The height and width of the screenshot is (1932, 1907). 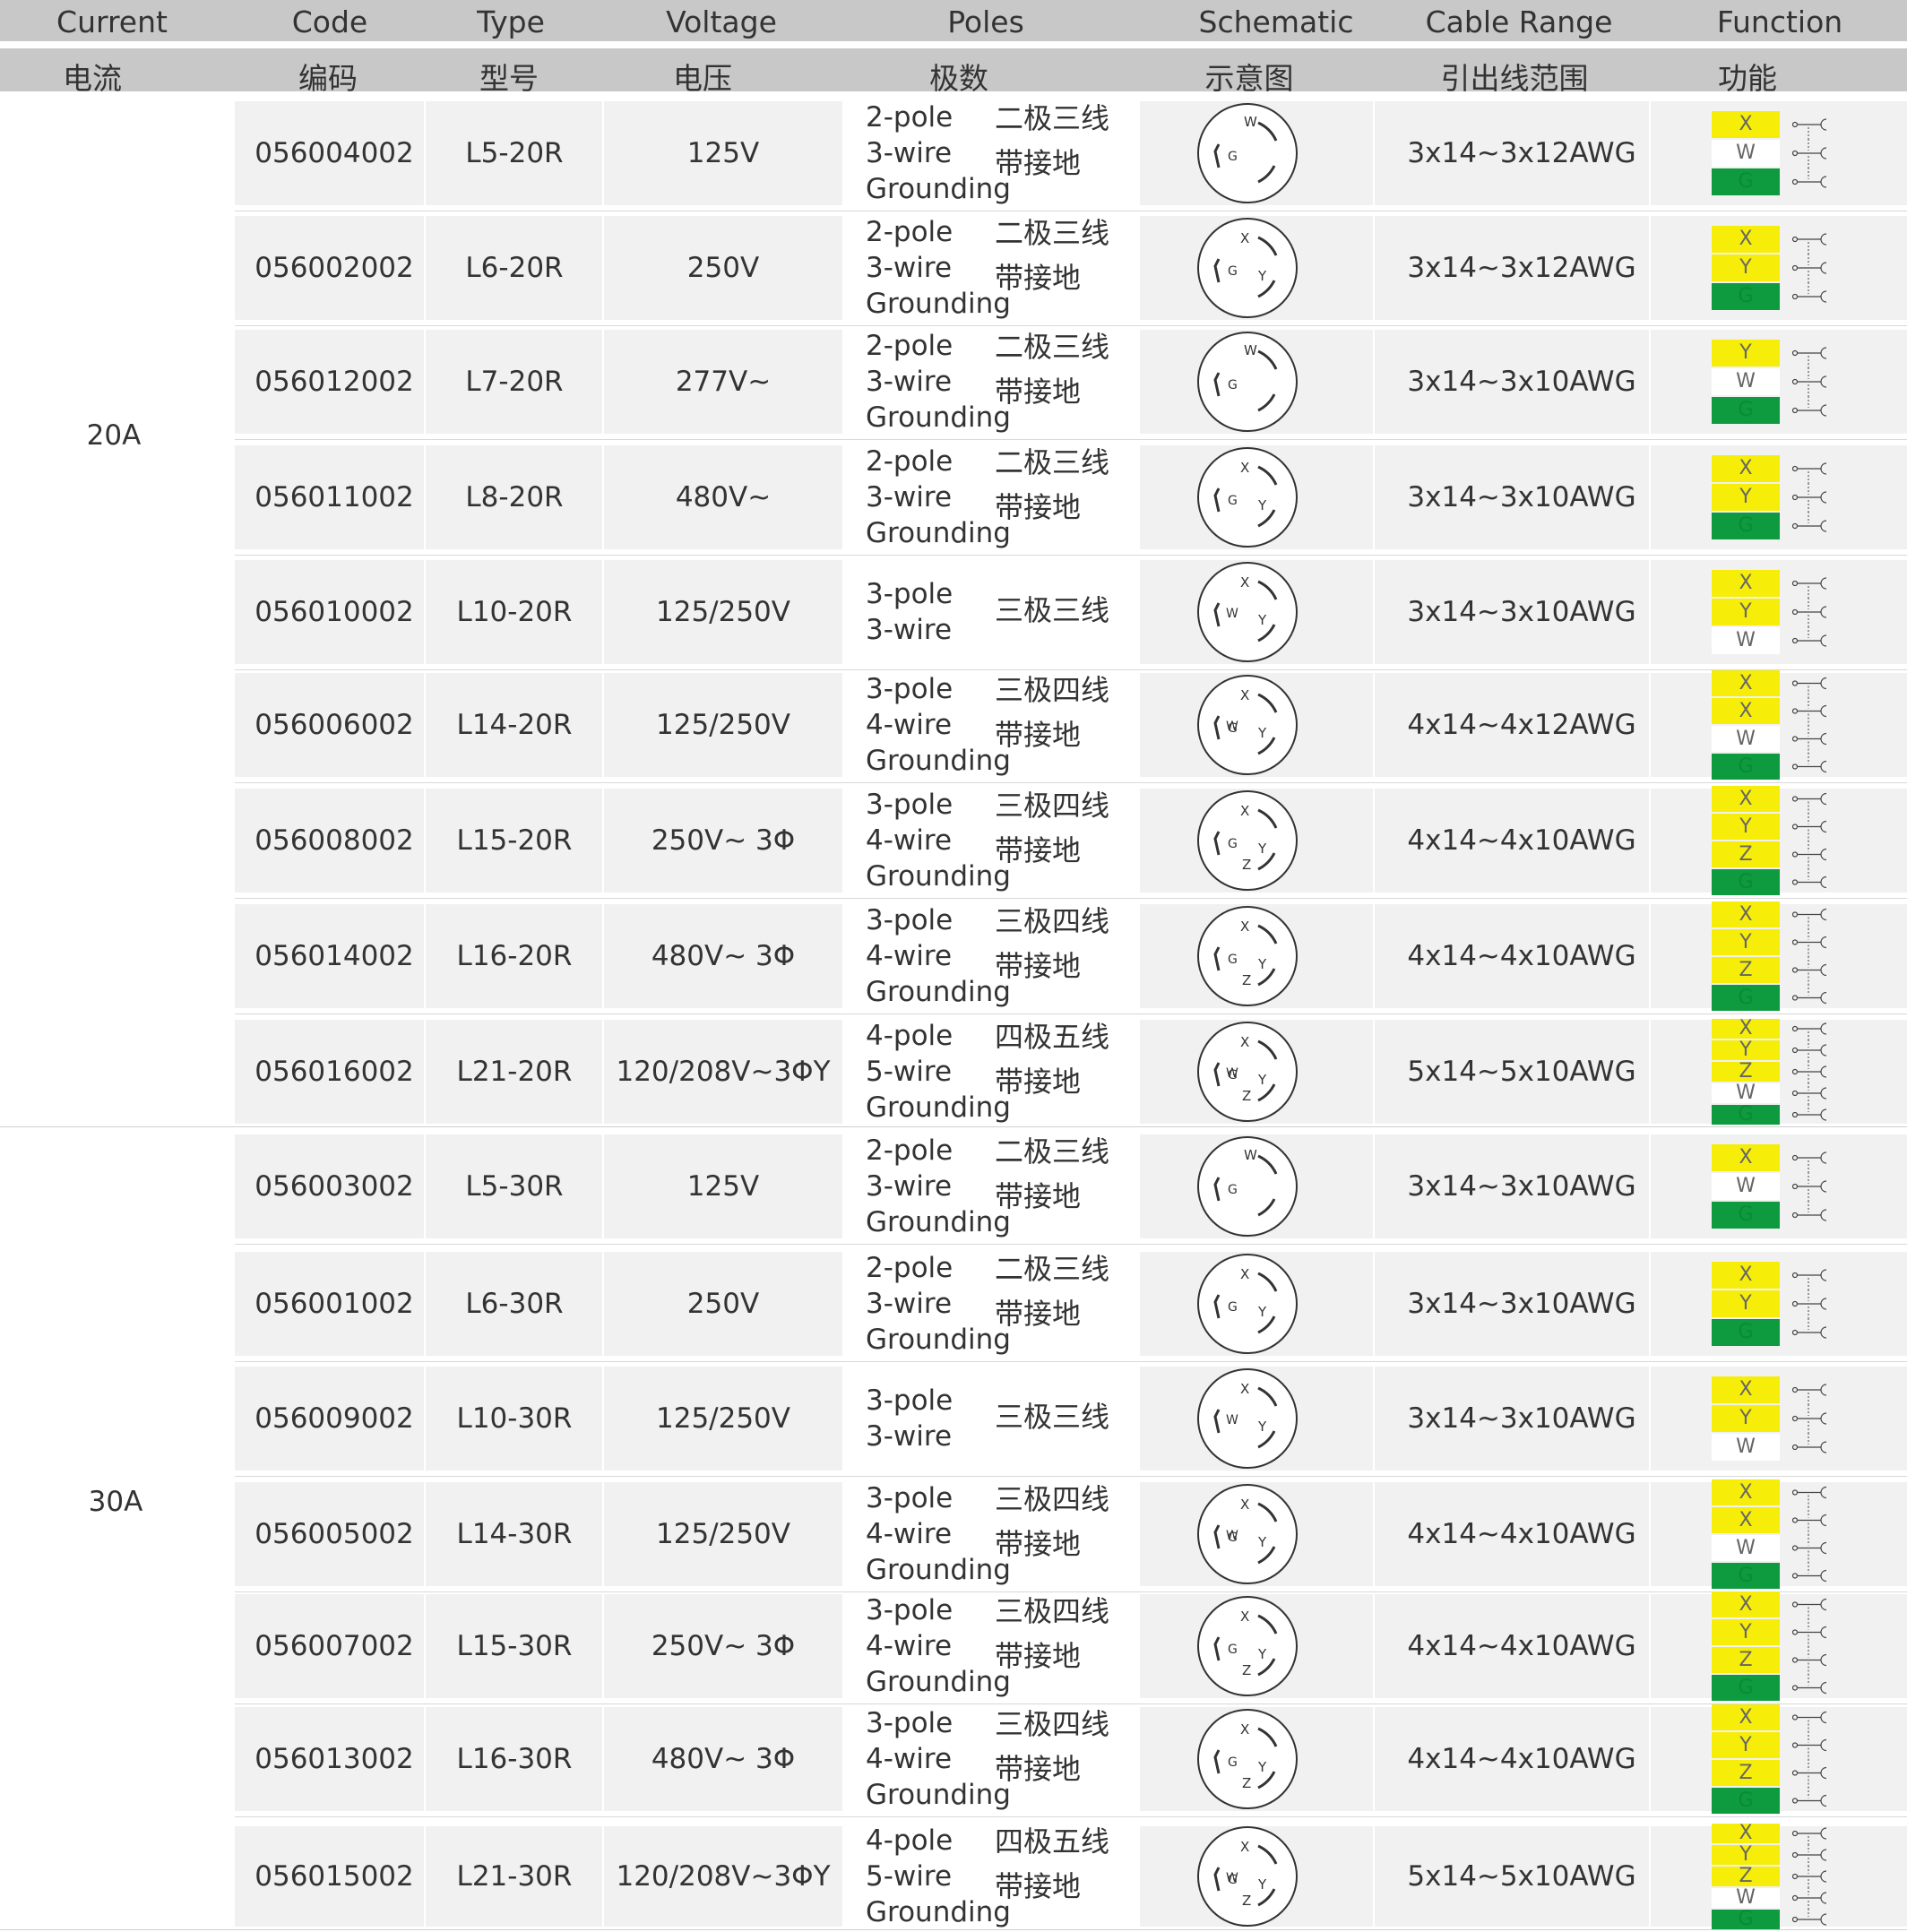 I want to click on header-type: Type, so click(x=511, y=21).